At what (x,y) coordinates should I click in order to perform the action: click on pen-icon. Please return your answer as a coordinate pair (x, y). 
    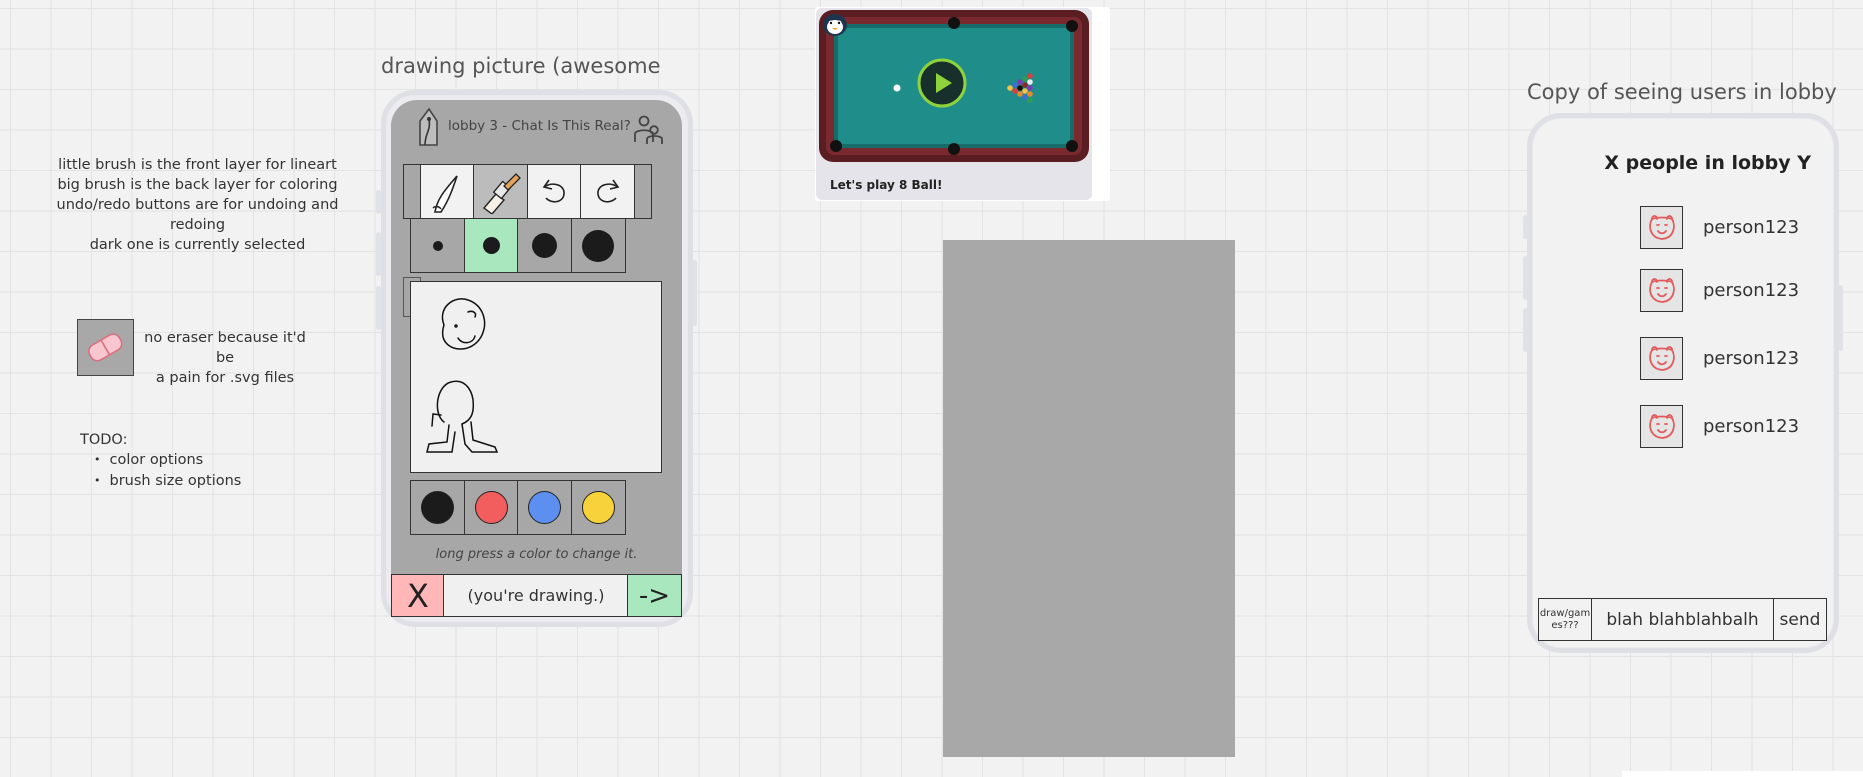
    Looking at the image, I should click on (428, 128).